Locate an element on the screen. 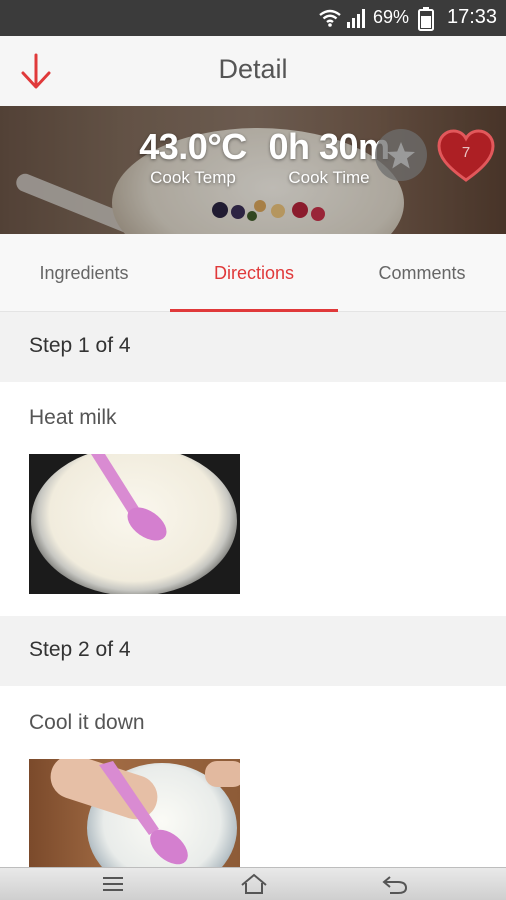 This screenshot has height=900, width=506. step-text: Heat milk is located at coordinates (73, 417).